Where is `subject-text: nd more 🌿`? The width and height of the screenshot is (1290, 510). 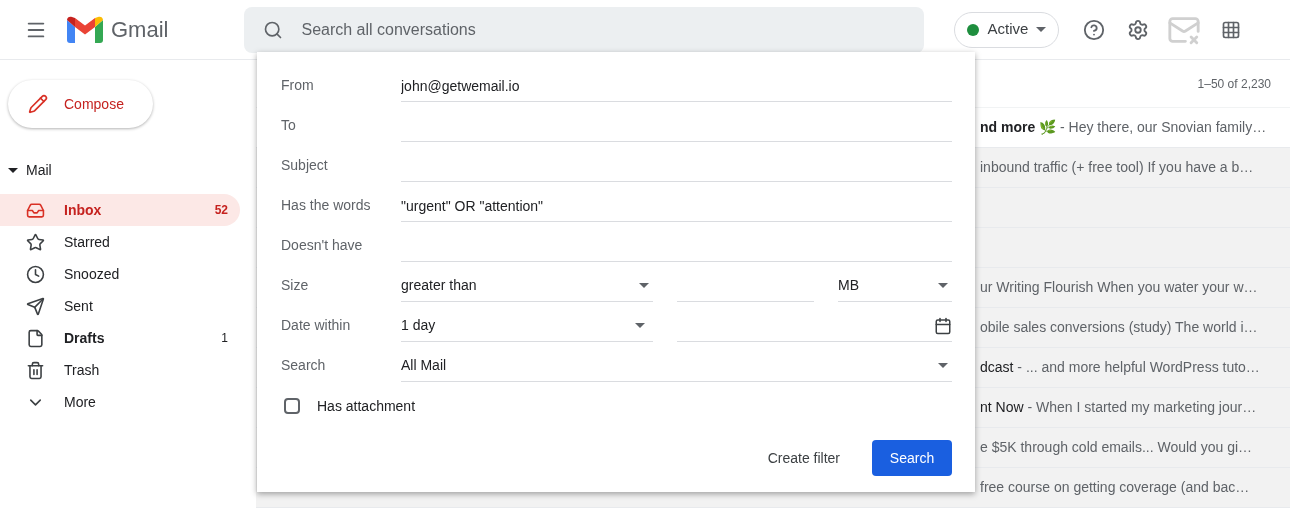
subject-text: nd more 🌿 is located at coordinates (1018, 127).